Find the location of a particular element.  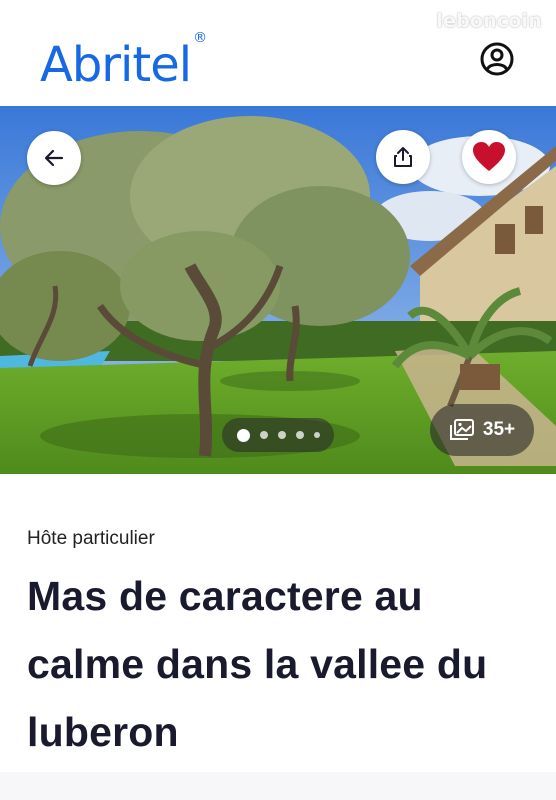

heart-icon is located at coordinates (489, 156).